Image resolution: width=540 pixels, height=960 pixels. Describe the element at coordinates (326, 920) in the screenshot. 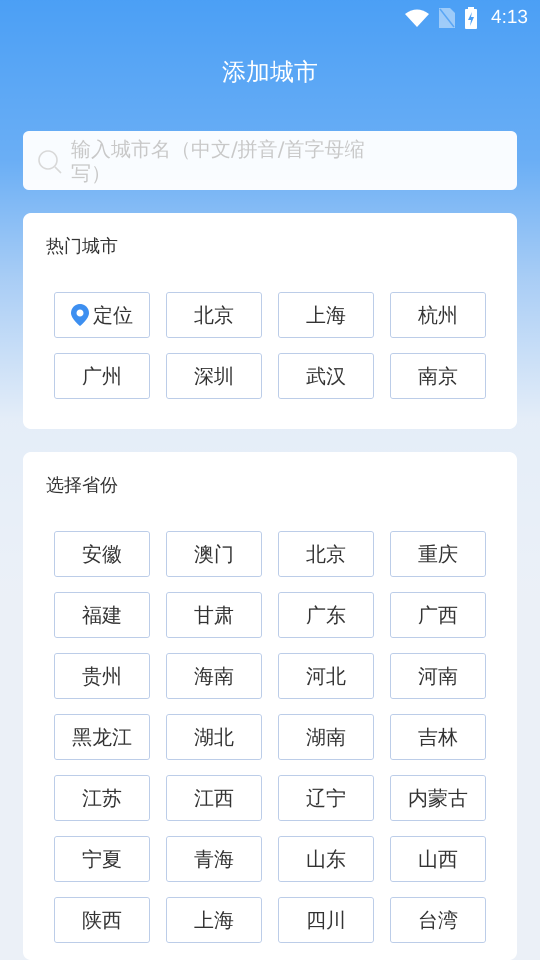

I see `province-chip: 四川` at that location.